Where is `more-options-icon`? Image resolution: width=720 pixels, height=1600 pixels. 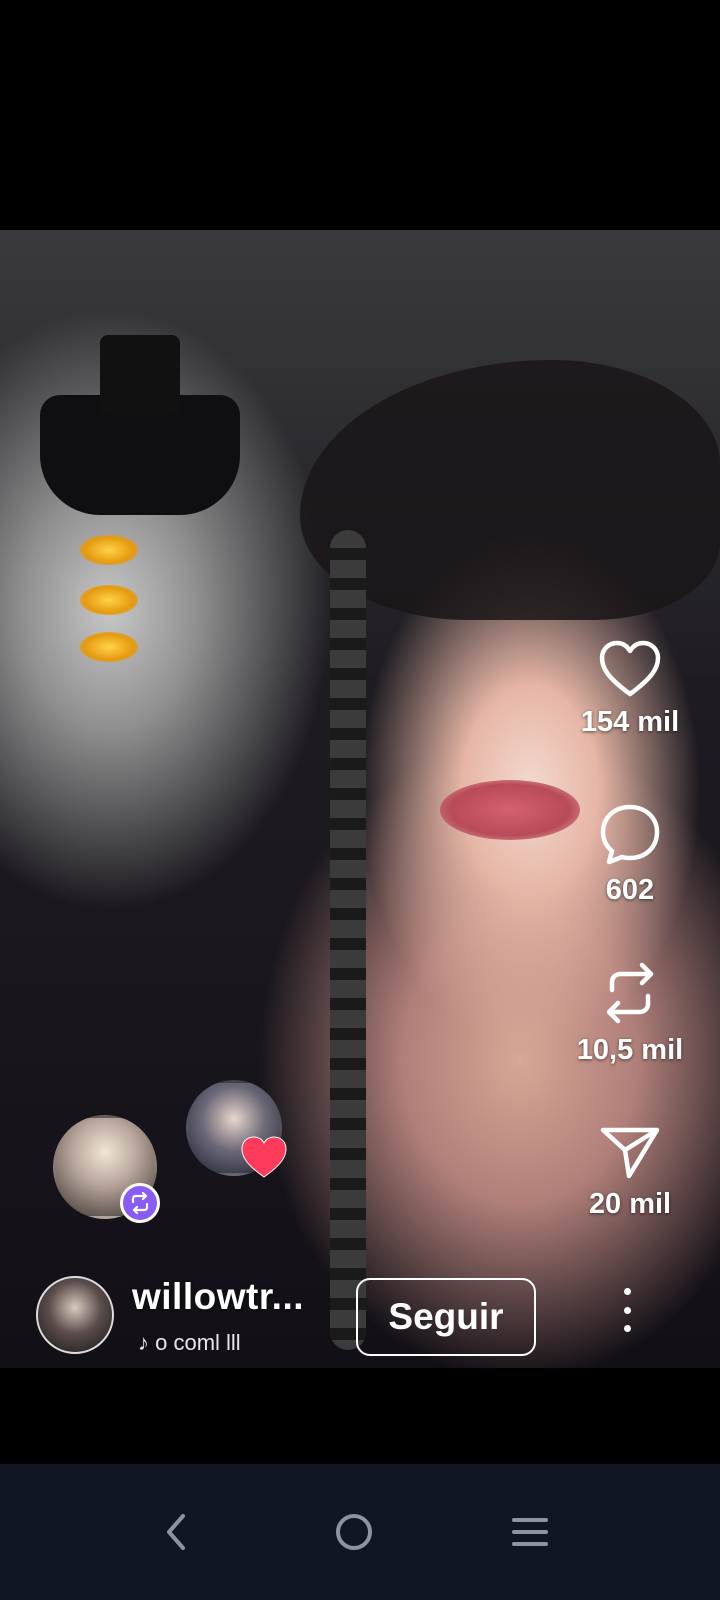
more-options-icon is located at coordinates (627, 1310).